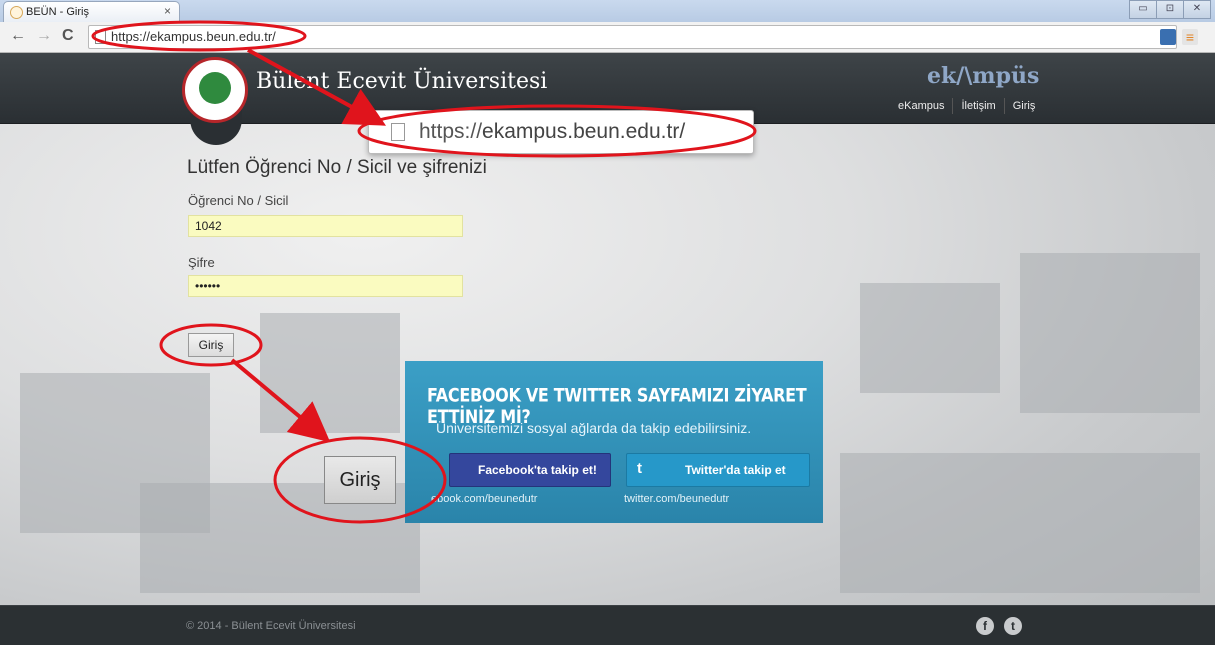 The width and height of the screenshot is (1215, 645). What do you see at coordinates (18, 36) in the screenshot?
I see `back-button: ←` at bounding box center [18, 36].